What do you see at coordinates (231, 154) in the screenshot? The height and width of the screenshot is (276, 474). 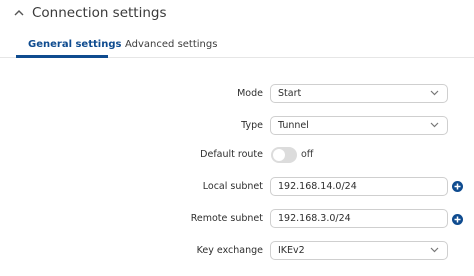 I see `default-route-label: Default route` at bounding box center [231, 154].